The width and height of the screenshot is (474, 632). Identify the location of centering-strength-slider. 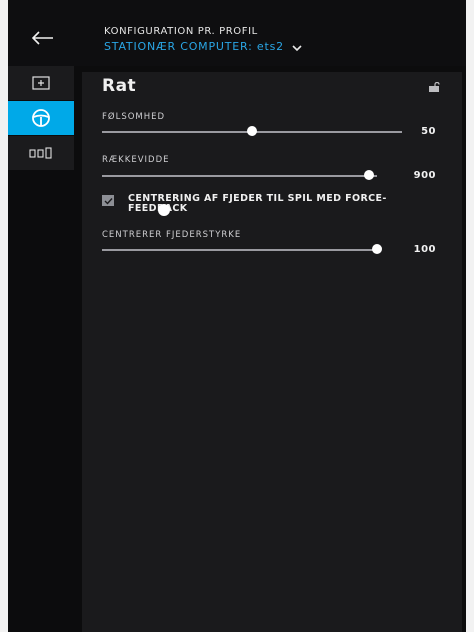
(242, 250).